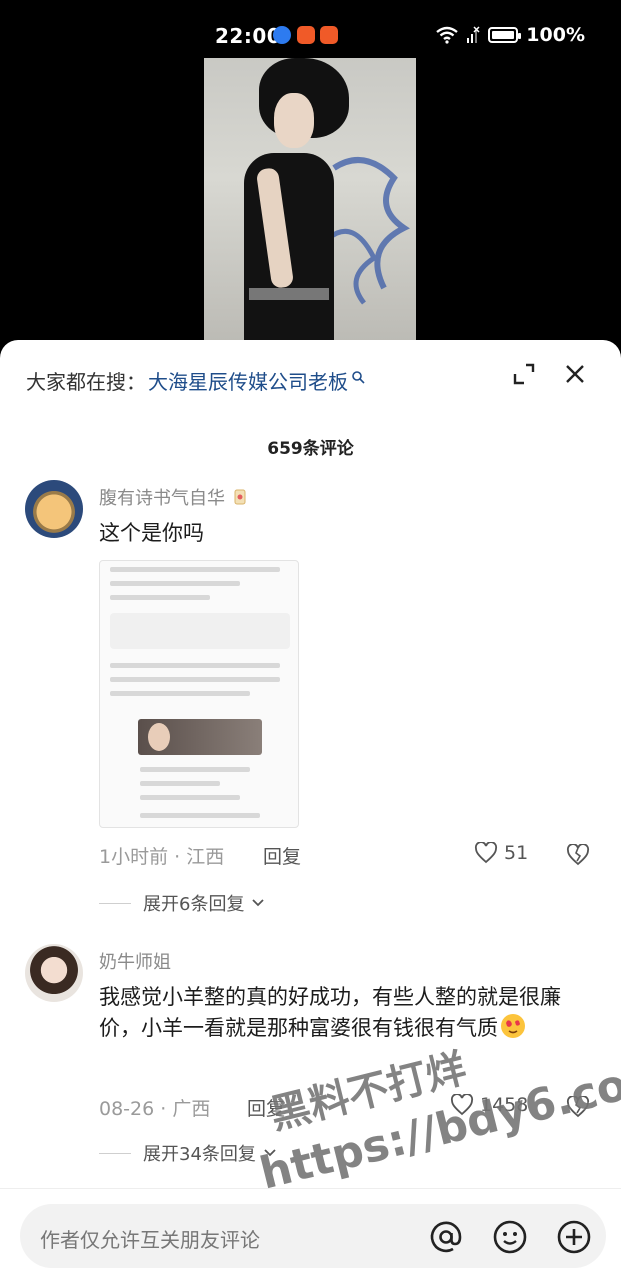 Image resolution: width=621 pixels, height=1280 pixels. Describe the element at coordinates (151, 533) in the screenshot. I see `comment-text: 这个是你吗` at that location.